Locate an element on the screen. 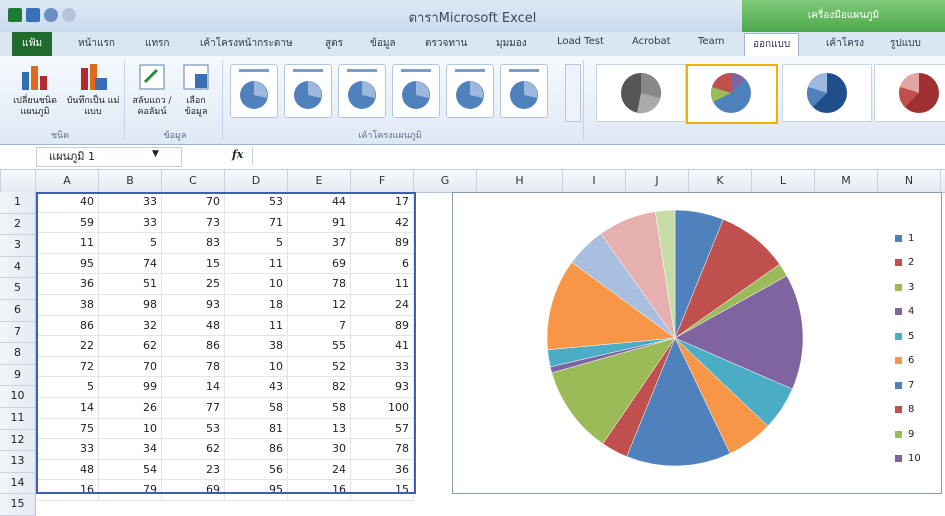 Image resolution: width=945 pixels, height=516 pixels. cell-F3: 89 is located at coordinates (382, 243).